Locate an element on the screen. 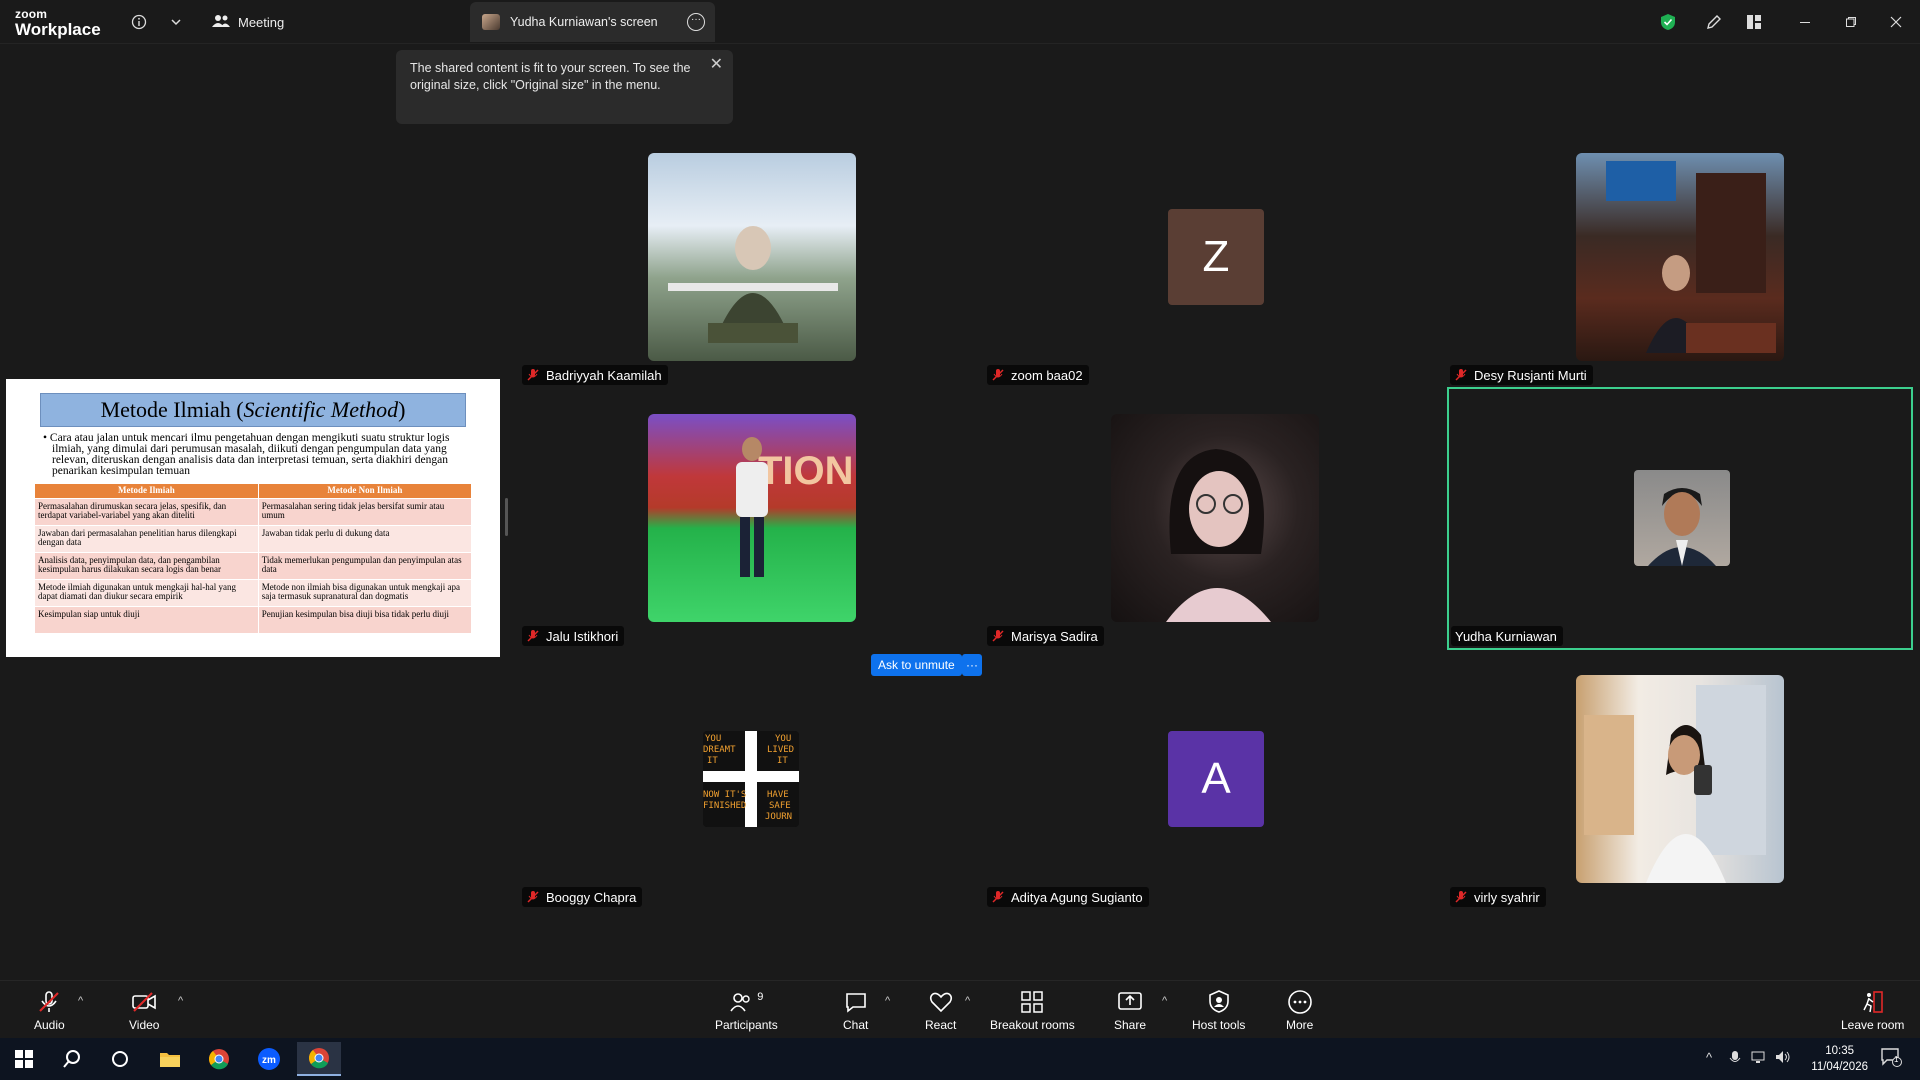 The image size is (1920, 1080). booggy-text: JOURN is located at coordinates (778, 817).